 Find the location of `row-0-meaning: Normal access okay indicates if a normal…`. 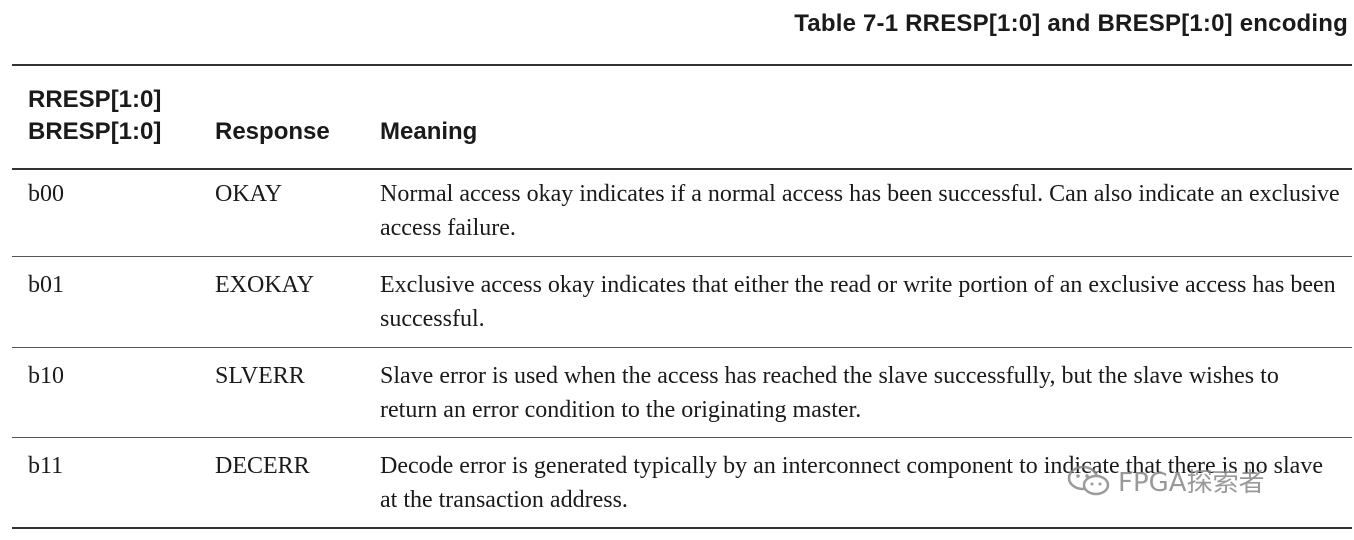

row-0-meaning: Normal access okay indicates if a normal… is located at coordinates (860, 211).